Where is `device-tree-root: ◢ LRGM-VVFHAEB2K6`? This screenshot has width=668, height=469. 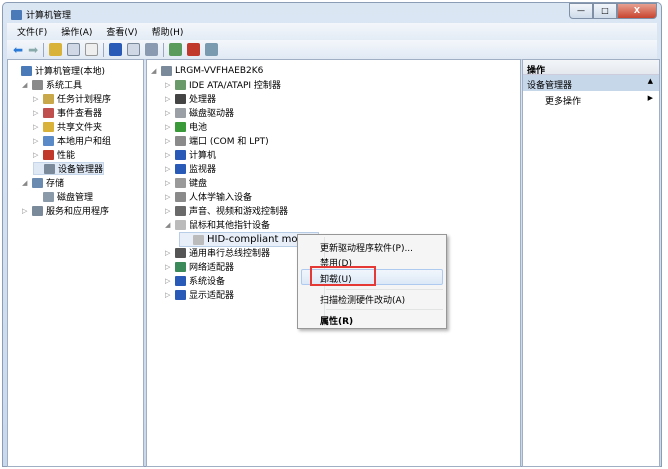
device-tree-root: ◢ LRGM-VVFHAEB2K6 is located at coordinates (207, 70).